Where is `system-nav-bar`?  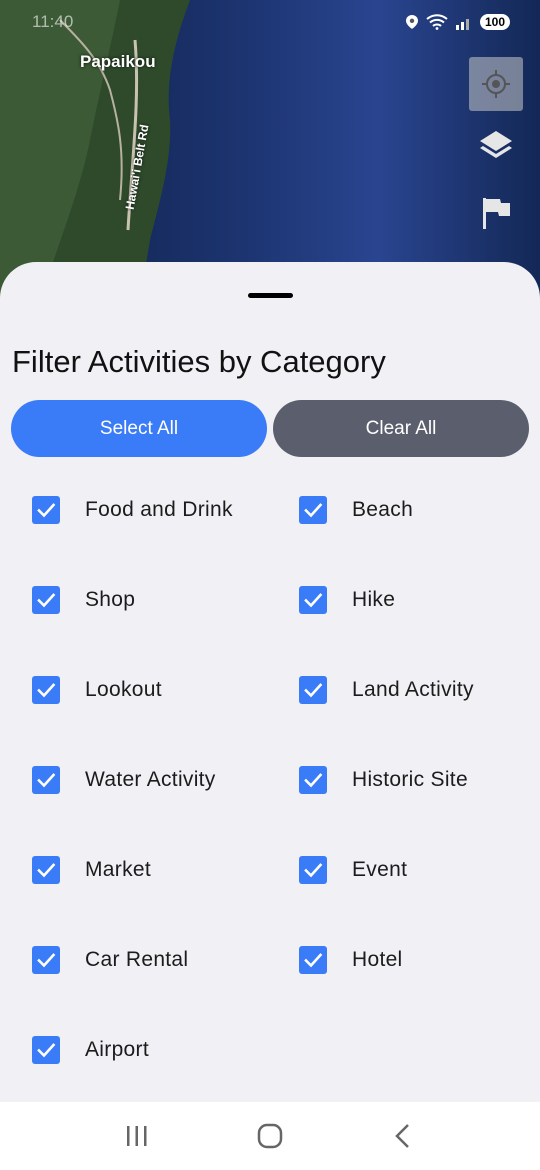 system-nav-bar is located at coordinates (270, 1136).